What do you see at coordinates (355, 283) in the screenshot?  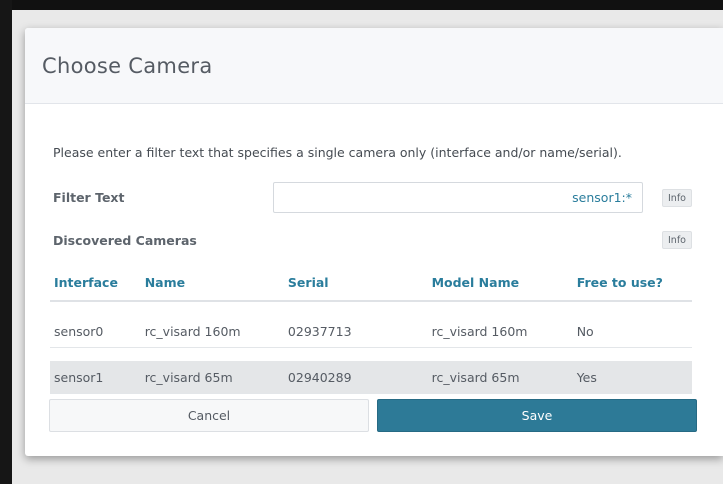 I see `column-header-serial: Serial` at bounding box center [355, 283].